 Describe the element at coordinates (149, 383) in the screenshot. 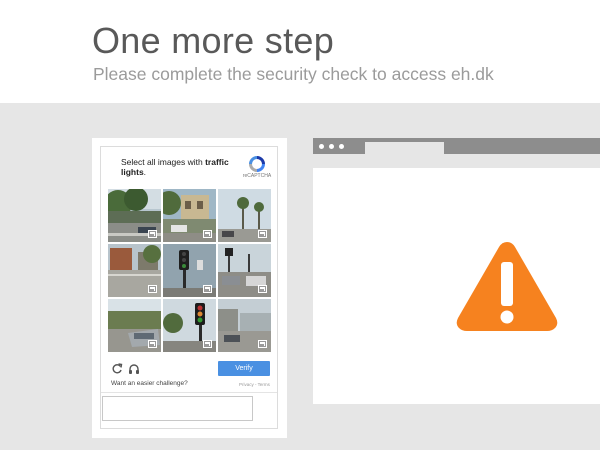

I see `easier-challenge-link: Want an easier challenge?` at that location.